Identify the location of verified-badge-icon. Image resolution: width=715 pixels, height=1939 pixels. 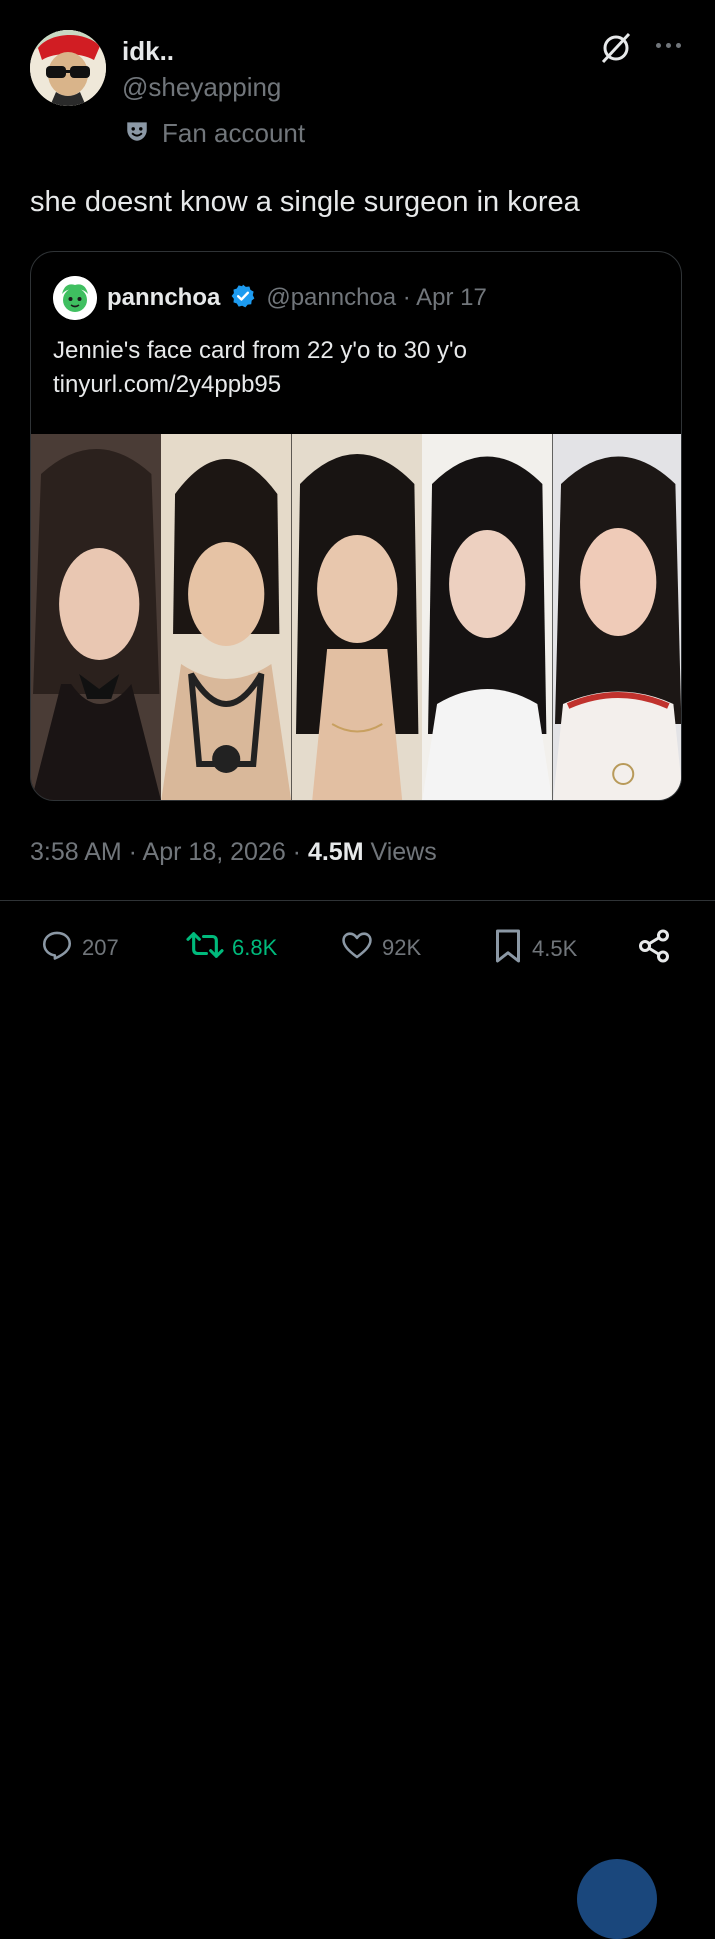
(243, 298).